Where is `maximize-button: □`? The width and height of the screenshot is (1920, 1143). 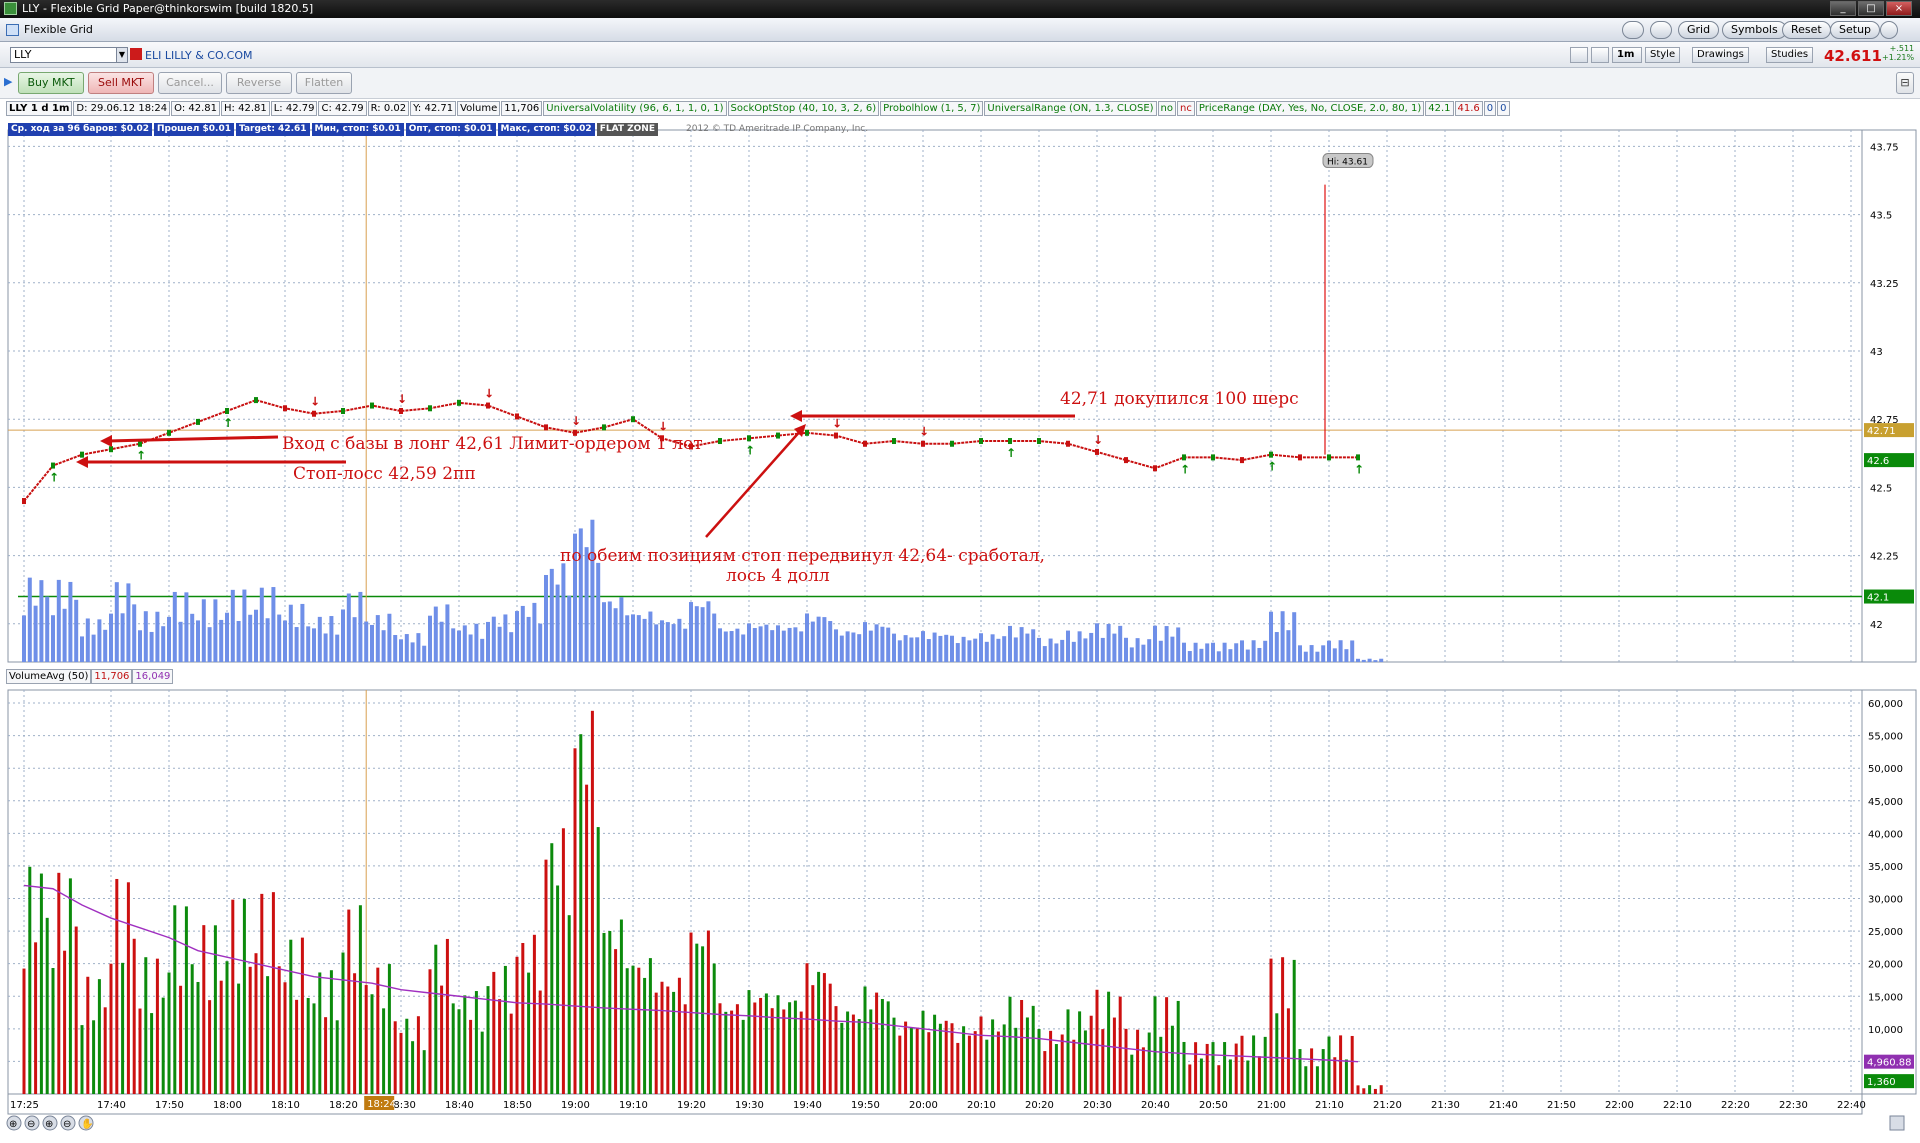
maximize-button: □ is located at coordinates (1871, 8).